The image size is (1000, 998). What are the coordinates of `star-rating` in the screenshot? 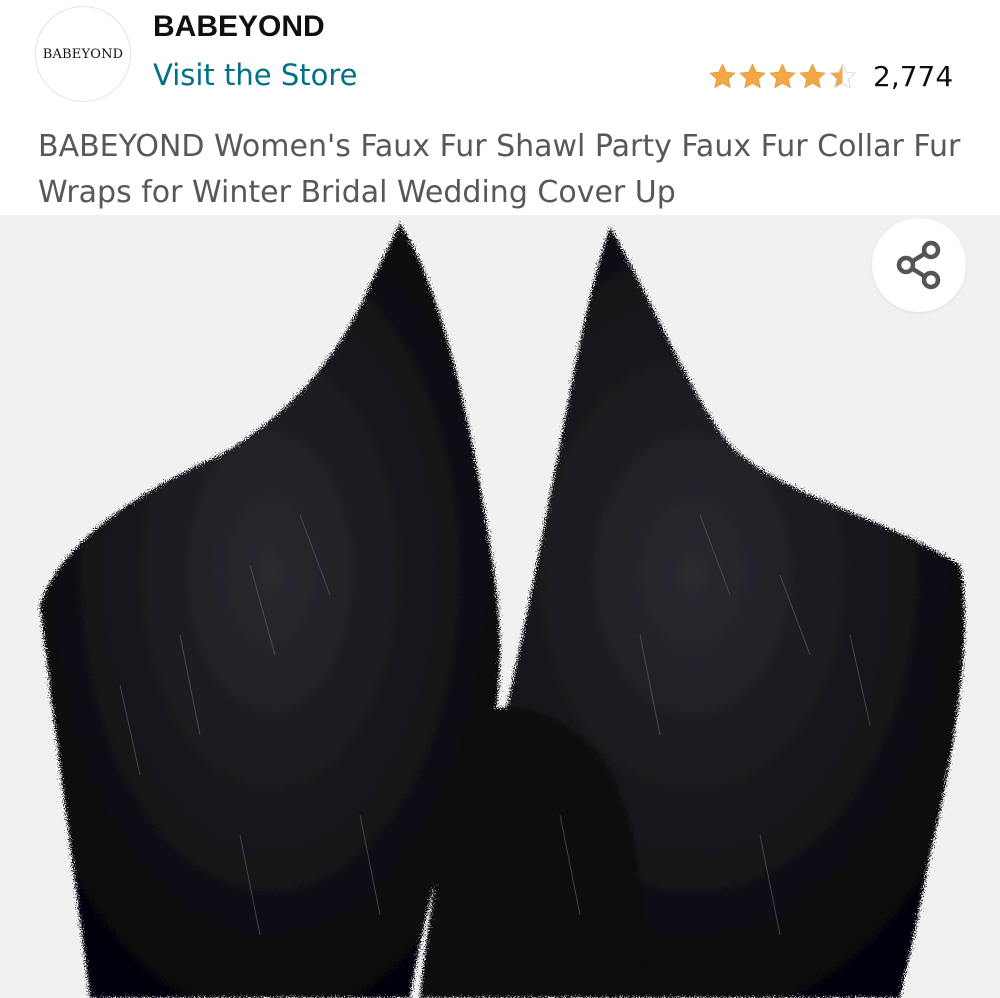 It's located at (782, 76).